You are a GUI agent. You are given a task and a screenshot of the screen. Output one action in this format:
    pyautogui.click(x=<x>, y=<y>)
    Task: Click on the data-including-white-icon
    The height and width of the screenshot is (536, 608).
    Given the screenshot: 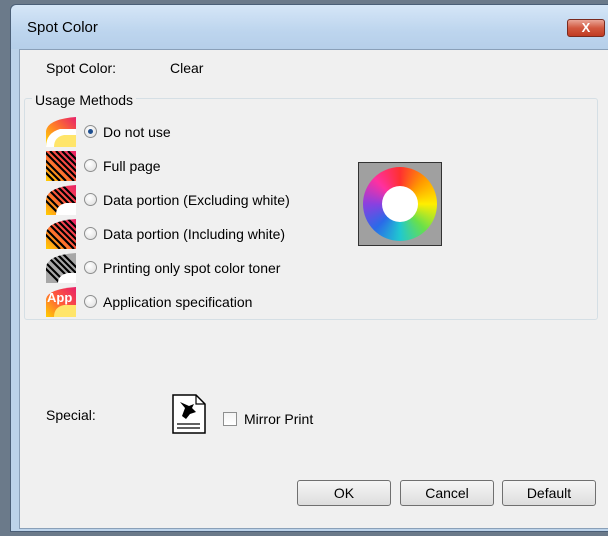 What is the action you would take?
    pyautogui.click(x=61, y=234)
    